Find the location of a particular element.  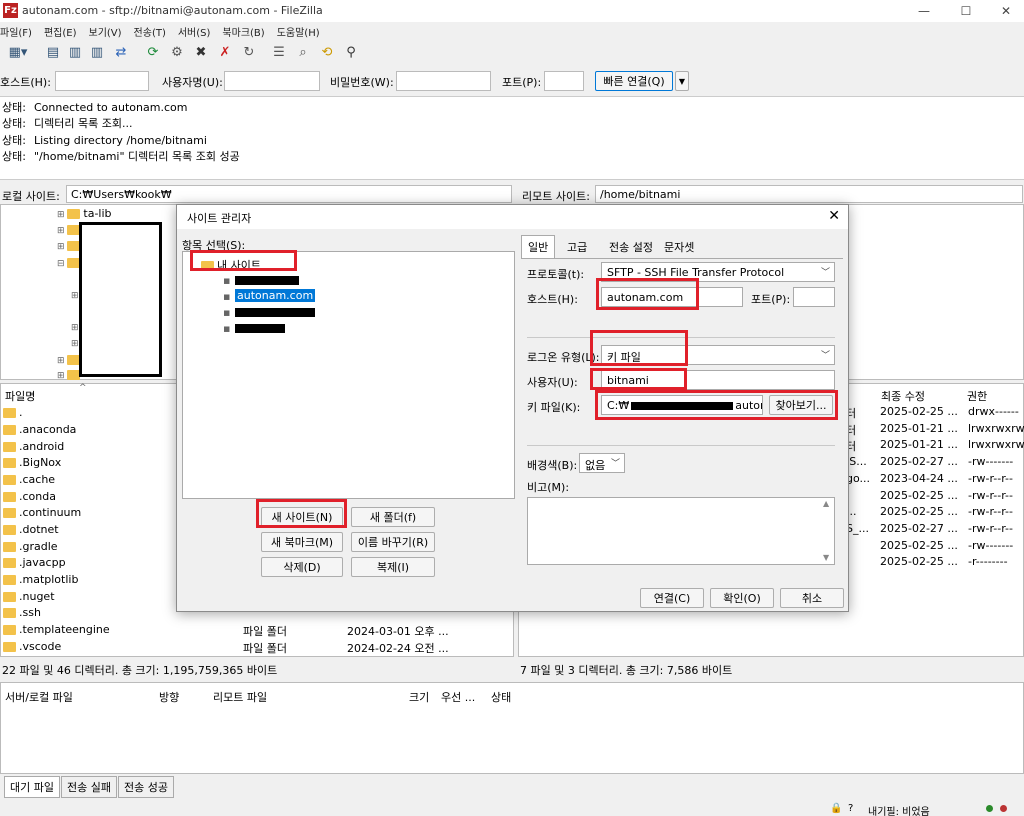

sync-browse-icon: ⟲ is located at coordinates (327, 53).